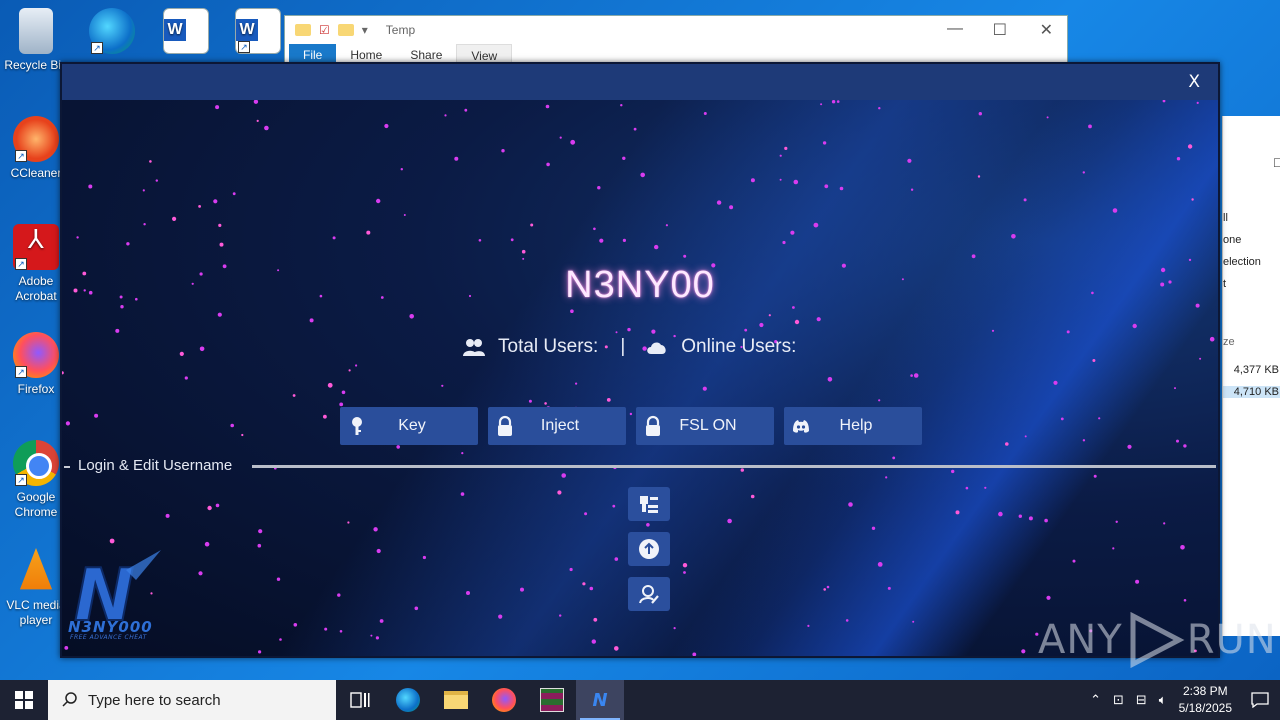 This screenshot has height=720, width=1280. What do you see at coordinates (1260, 700) in the screenshot?
I see `notifications-button` at bounding box center [1260, 700].